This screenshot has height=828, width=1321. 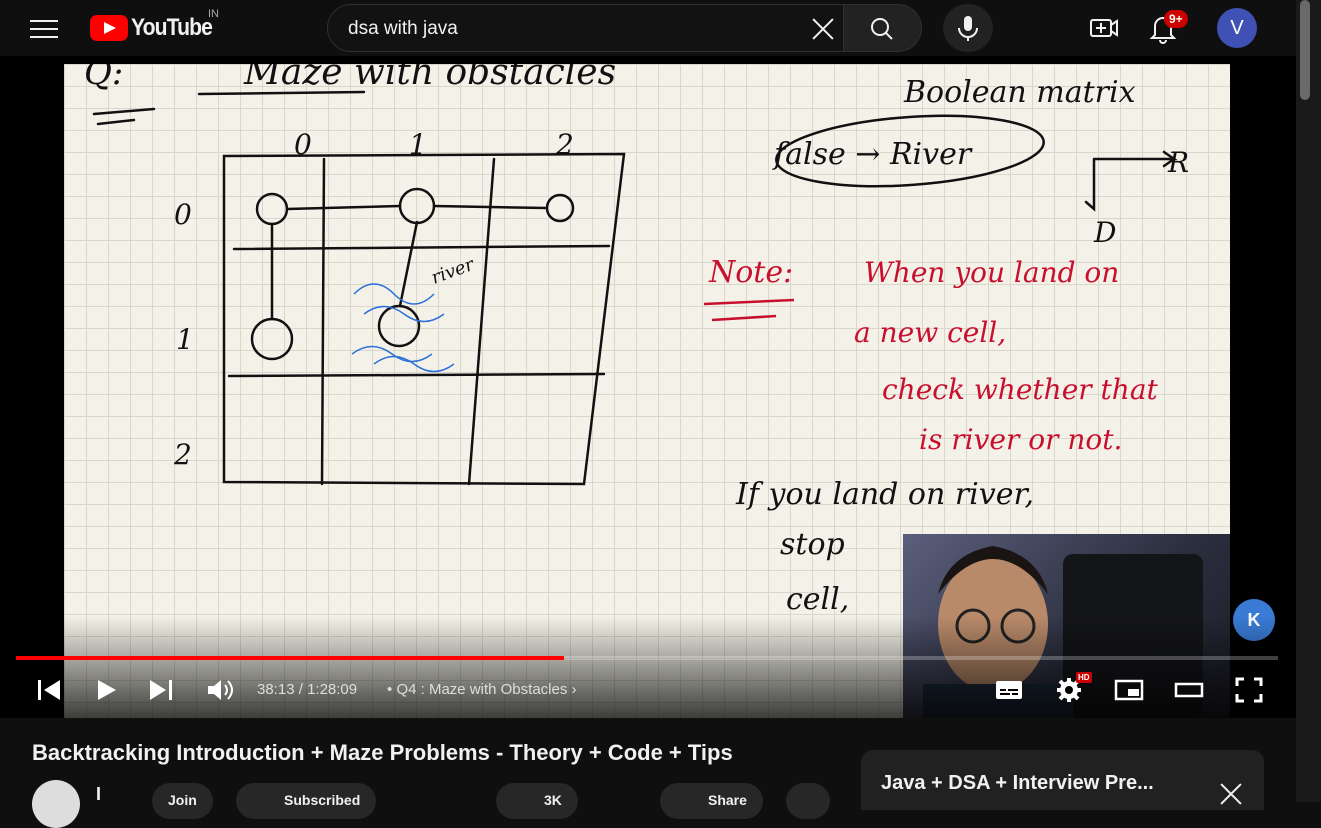 What do you see at coordinates (1308, 401) in the screenshot?
I see `page-scrollbar` at bounding box center [1308, 401].